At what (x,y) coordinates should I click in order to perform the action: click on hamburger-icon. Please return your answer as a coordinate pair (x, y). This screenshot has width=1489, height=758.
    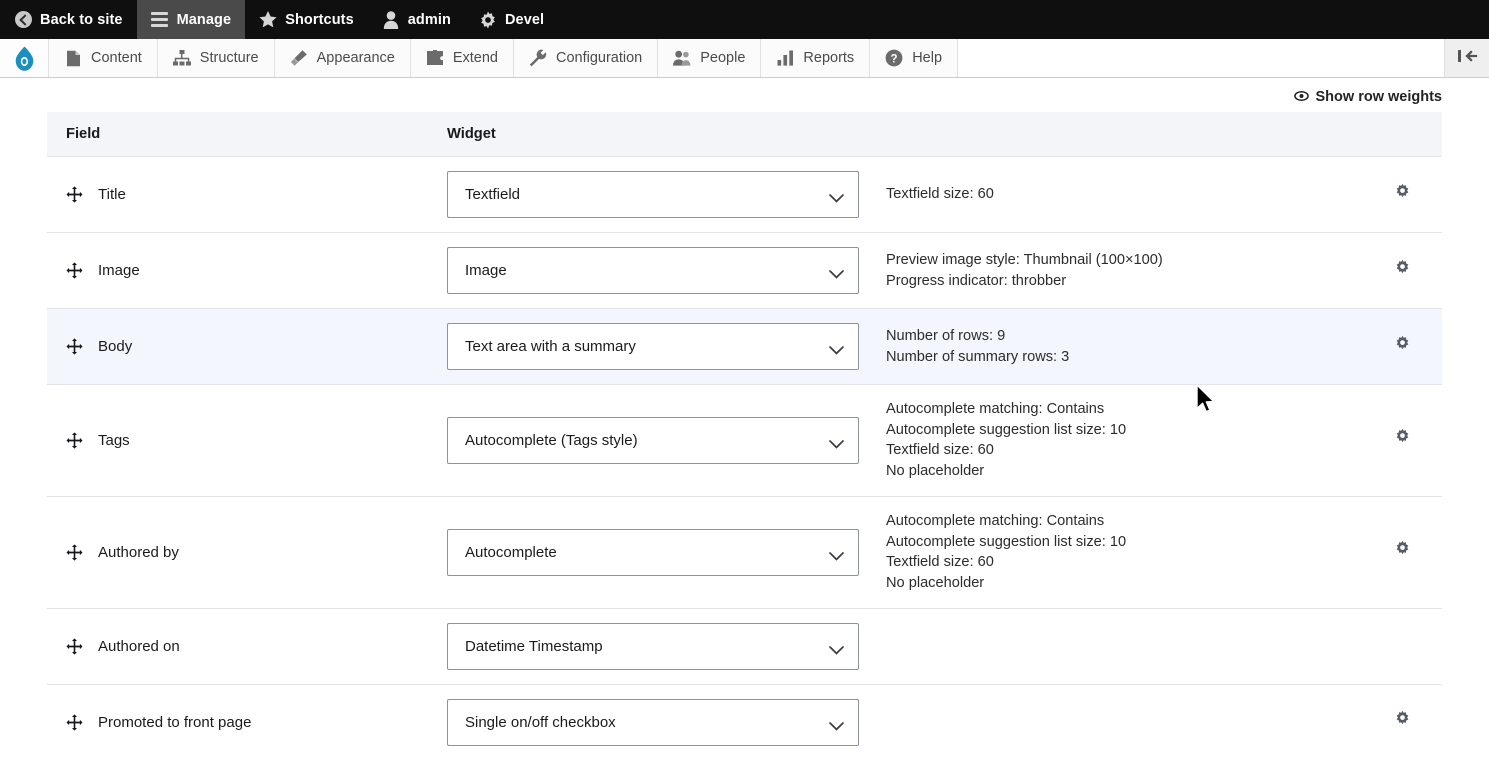
    Looking at the image, I should click on (160, 20).